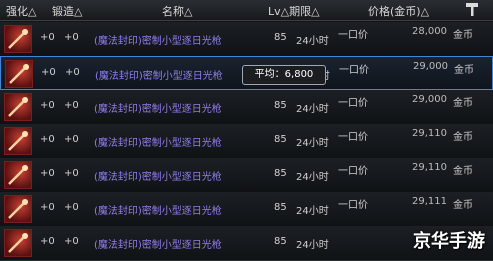 This screenshot has height=261, width=493. What do you see at coordinates (429, 31) in the screenshot?
I see `price-value: 28,000` at bounding box center [429, 31].